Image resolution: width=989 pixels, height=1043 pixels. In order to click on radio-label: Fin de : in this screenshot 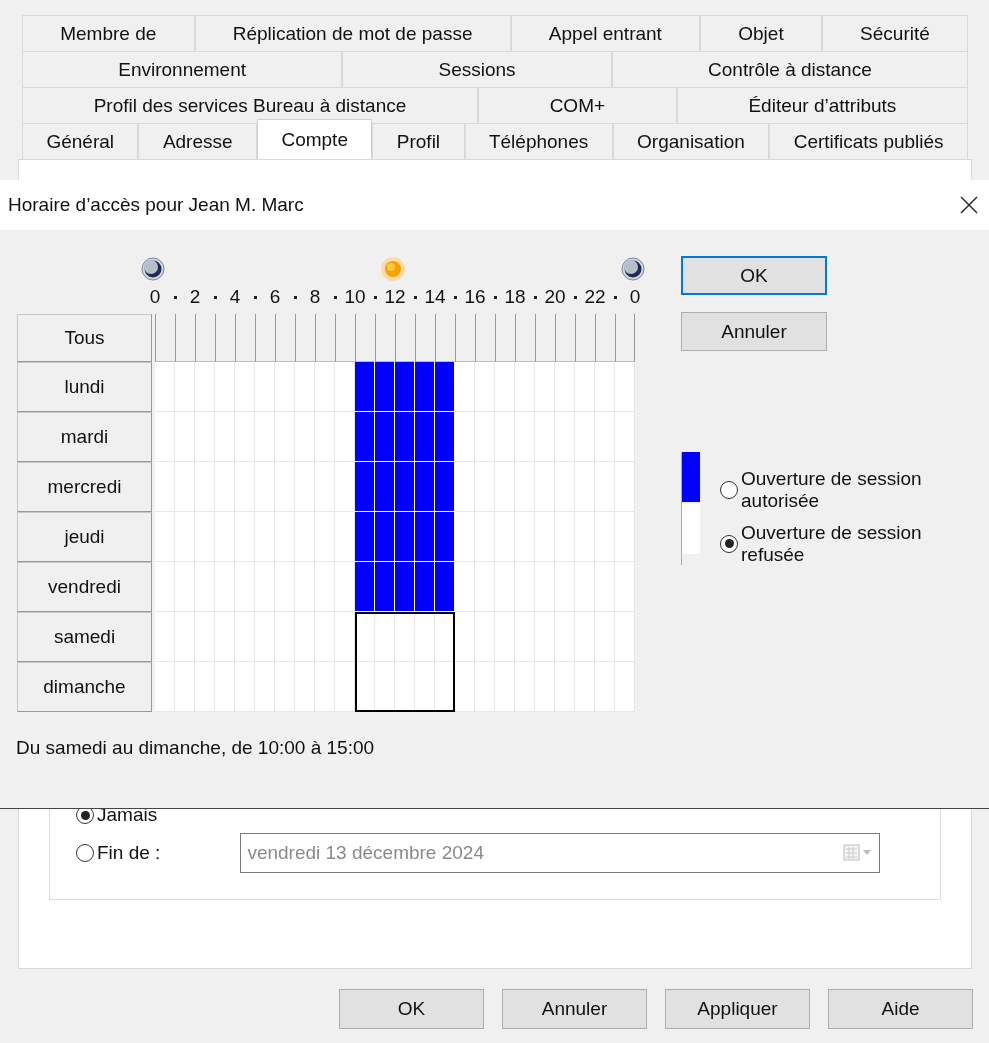, I will do `click(129, 853)`.